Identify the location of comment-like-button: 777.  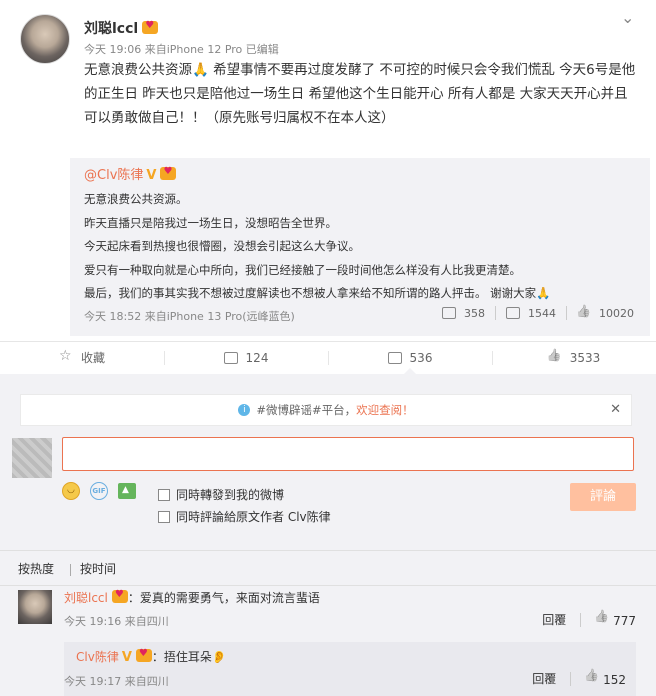
(615, 620).